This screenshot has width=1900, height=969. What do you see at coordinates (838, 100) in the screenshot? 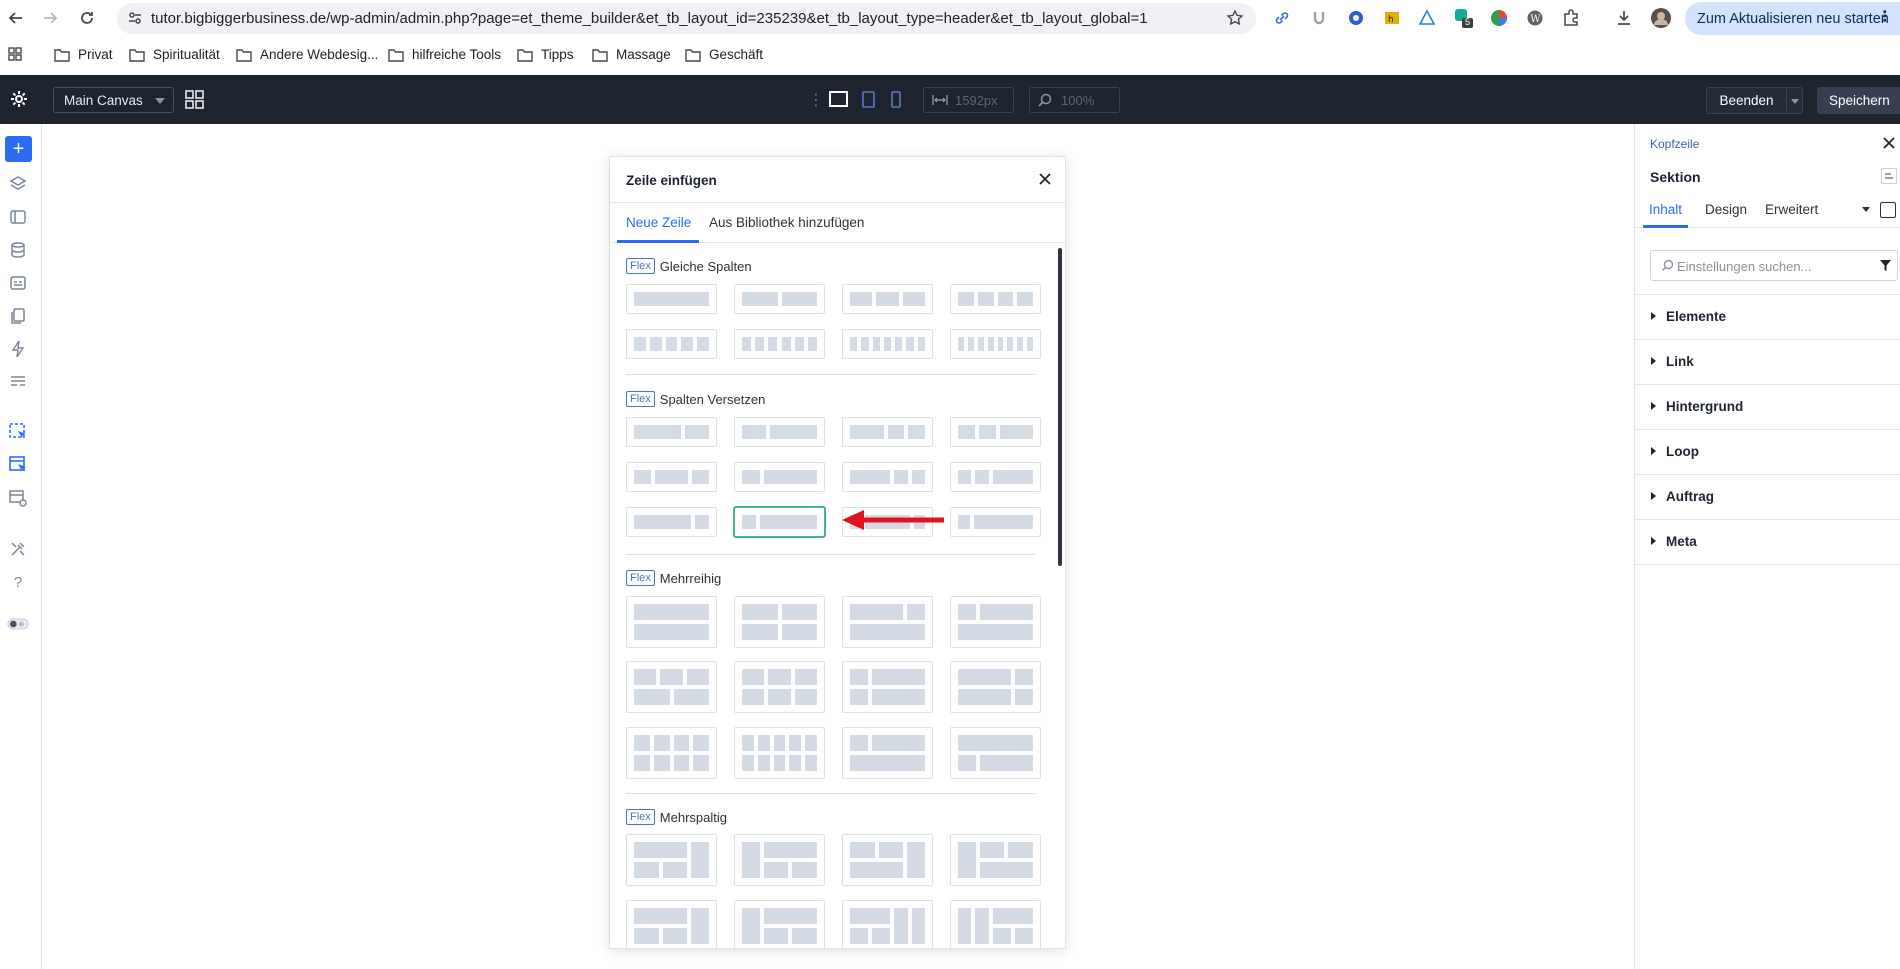
I see `desktop-view-icon` at bounding box center [838, 100].